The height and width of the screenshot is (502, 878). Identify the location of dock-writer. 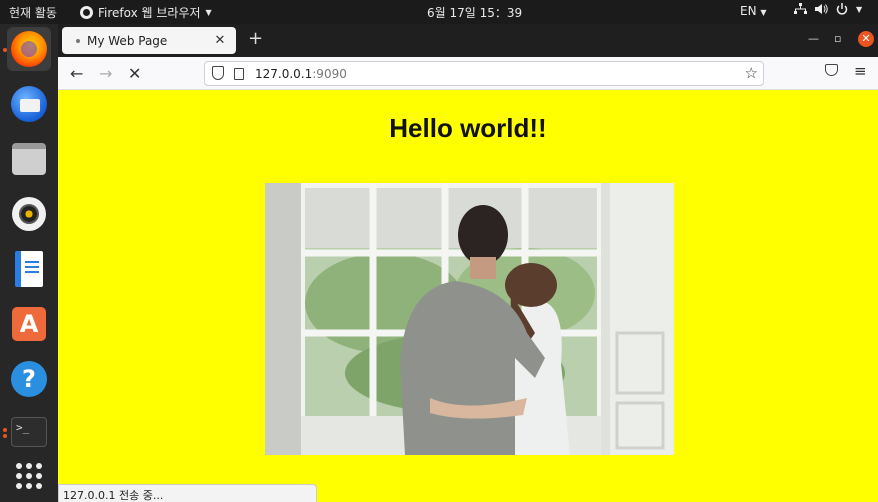
(29, 269).